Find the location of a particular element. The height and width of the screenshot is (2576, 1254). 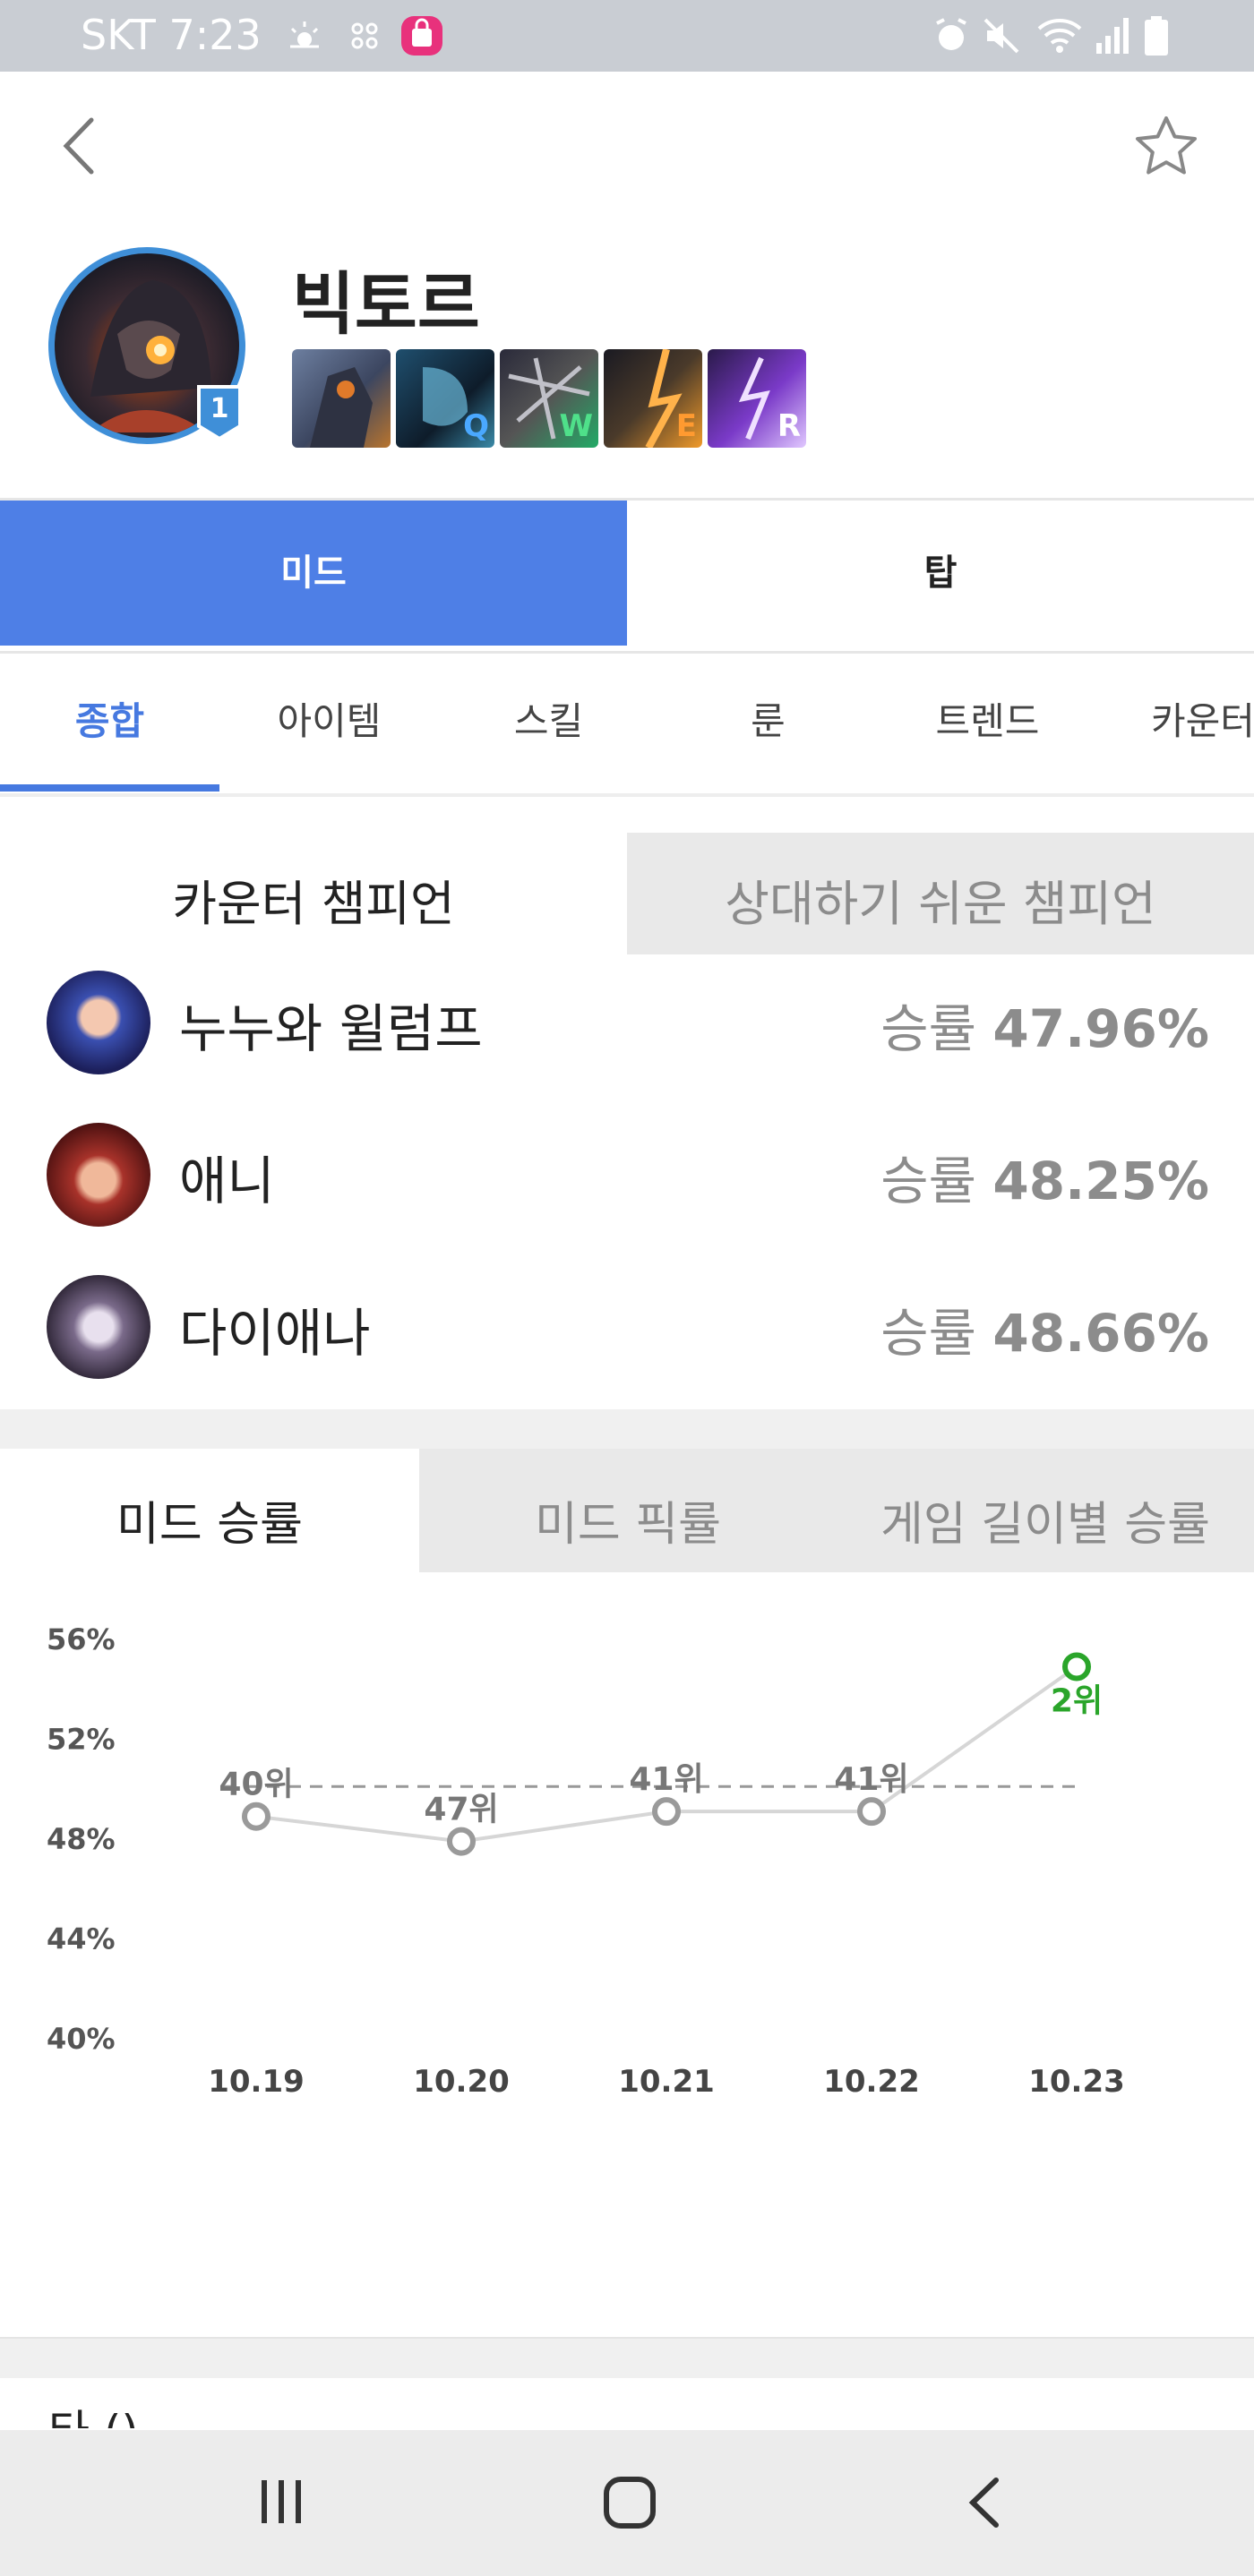

x-tick-label: 10.23 is located at coordinates (1076, 2082).